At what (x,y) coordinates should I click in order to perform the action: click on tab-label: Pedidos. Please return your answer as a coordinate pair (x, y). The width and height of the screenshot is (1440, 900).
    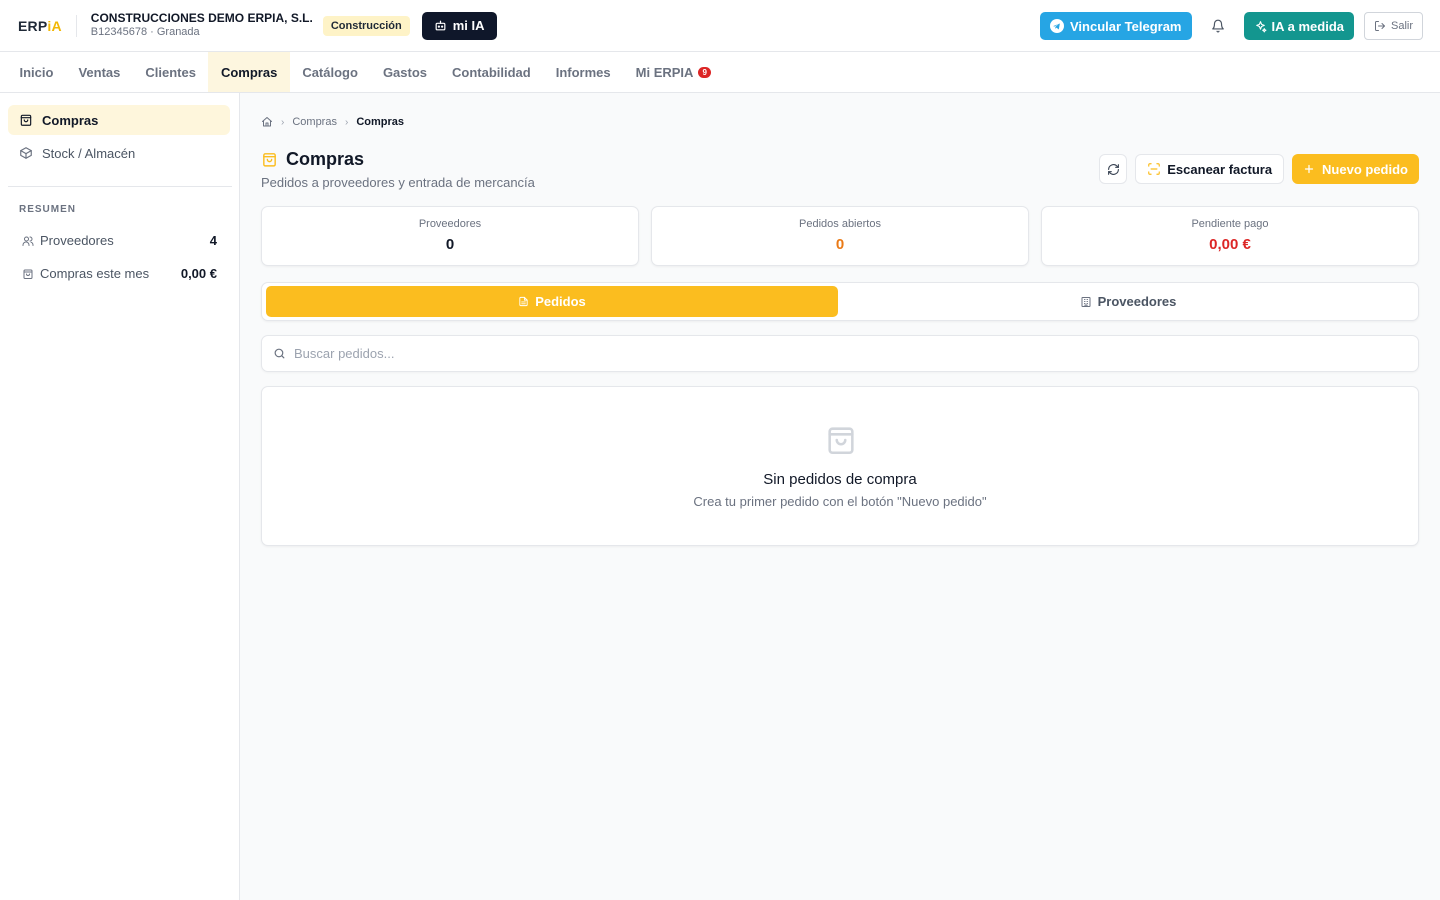
    Looking at the image, I should click on (560, 301).